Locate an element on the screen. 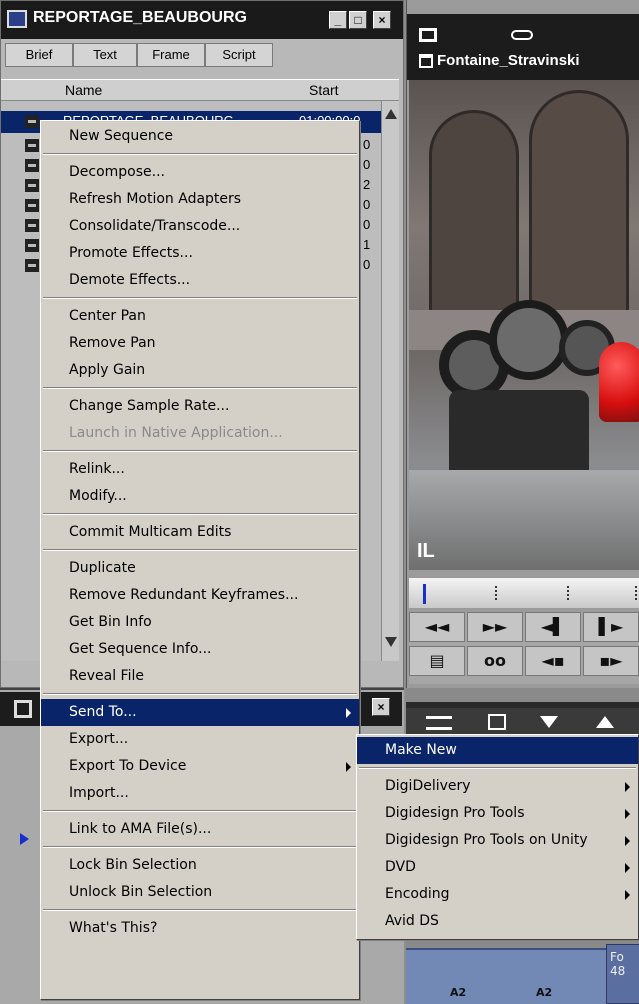  submenu-item-label: Digidesign Pro Tools on Unity is located at coordinates (486, 840).